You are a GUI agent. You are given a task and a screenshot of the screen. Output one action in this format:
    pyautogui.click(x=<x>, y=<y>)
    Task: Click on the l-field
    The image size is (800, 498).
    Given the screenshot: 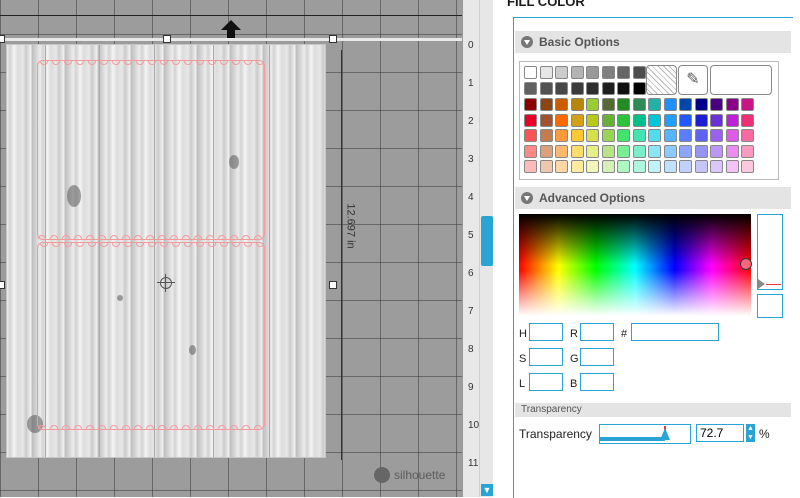 What is the action you would take?
    pyautogui.click(x=546, y=382)
    